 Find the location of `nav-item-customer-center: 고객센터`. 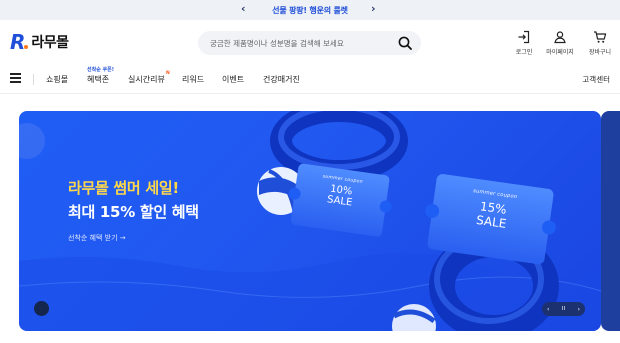

nav-item-customer-center: 고객센터 is located at coordinates (596, 79).